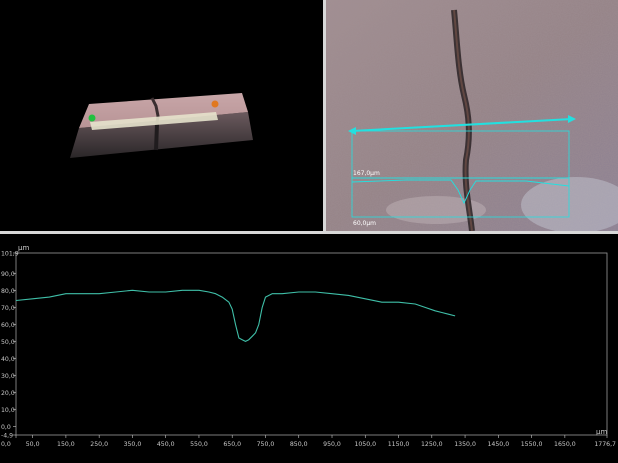 The height and width of the screenshot is (463, 618). I want to click on x-tick-label: 1776,7, so click(605, 444).